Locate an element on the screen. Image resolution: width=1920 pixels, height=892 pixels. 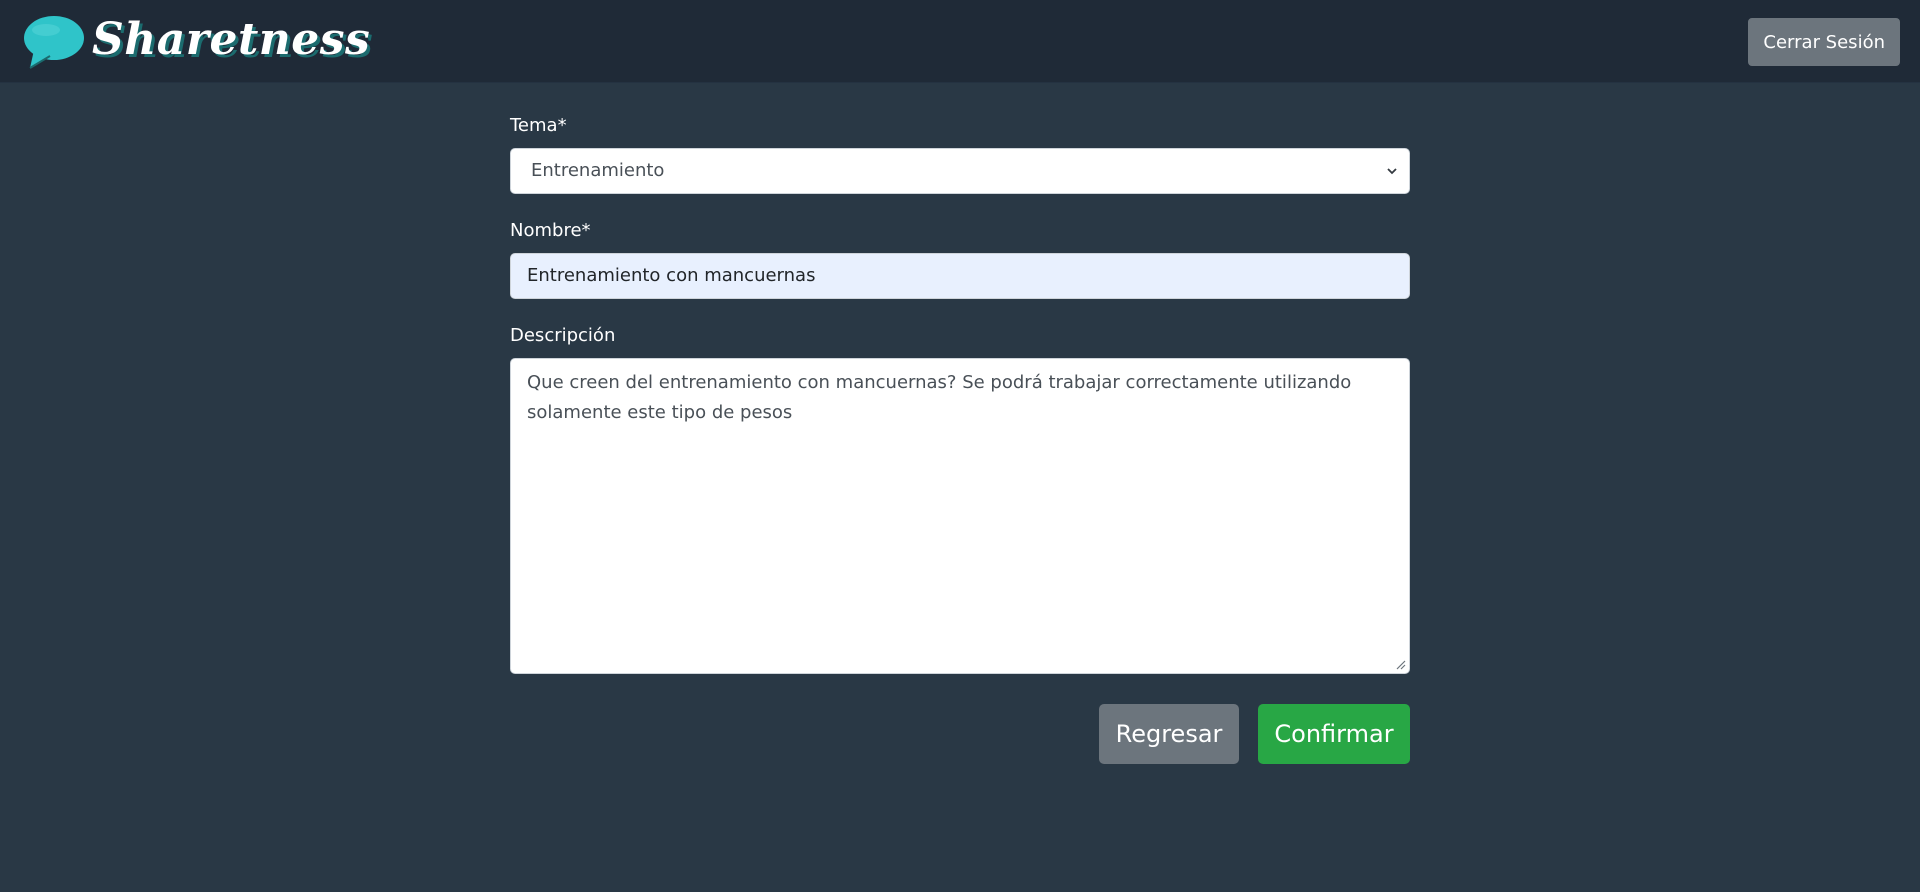
resize-handle-icon is located at coordinates (1400, 664).